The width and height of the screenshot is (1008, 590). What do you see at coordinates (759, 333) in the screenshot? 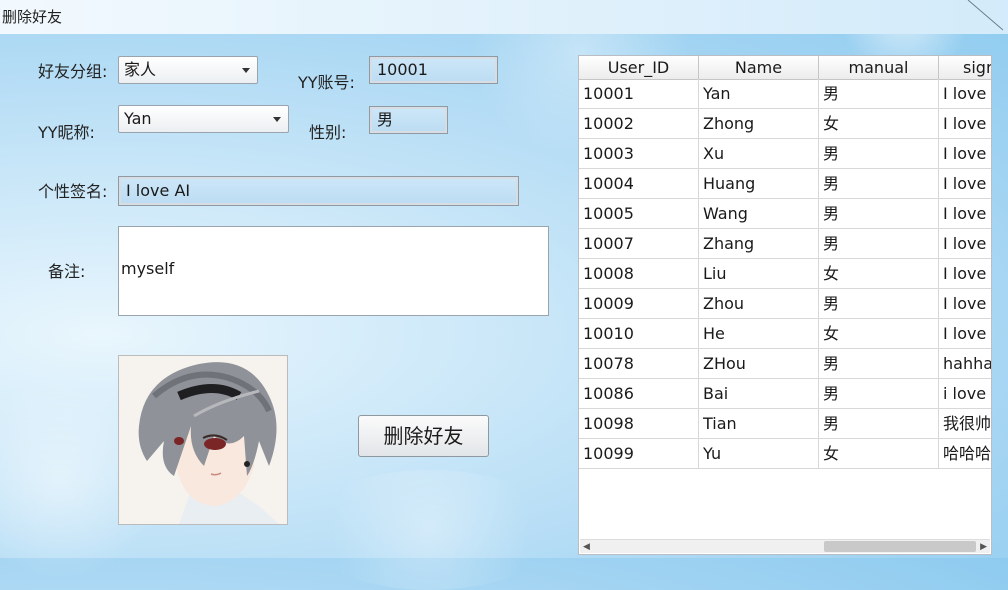
I see `cell-name: He` at bounding box center [759, 333].